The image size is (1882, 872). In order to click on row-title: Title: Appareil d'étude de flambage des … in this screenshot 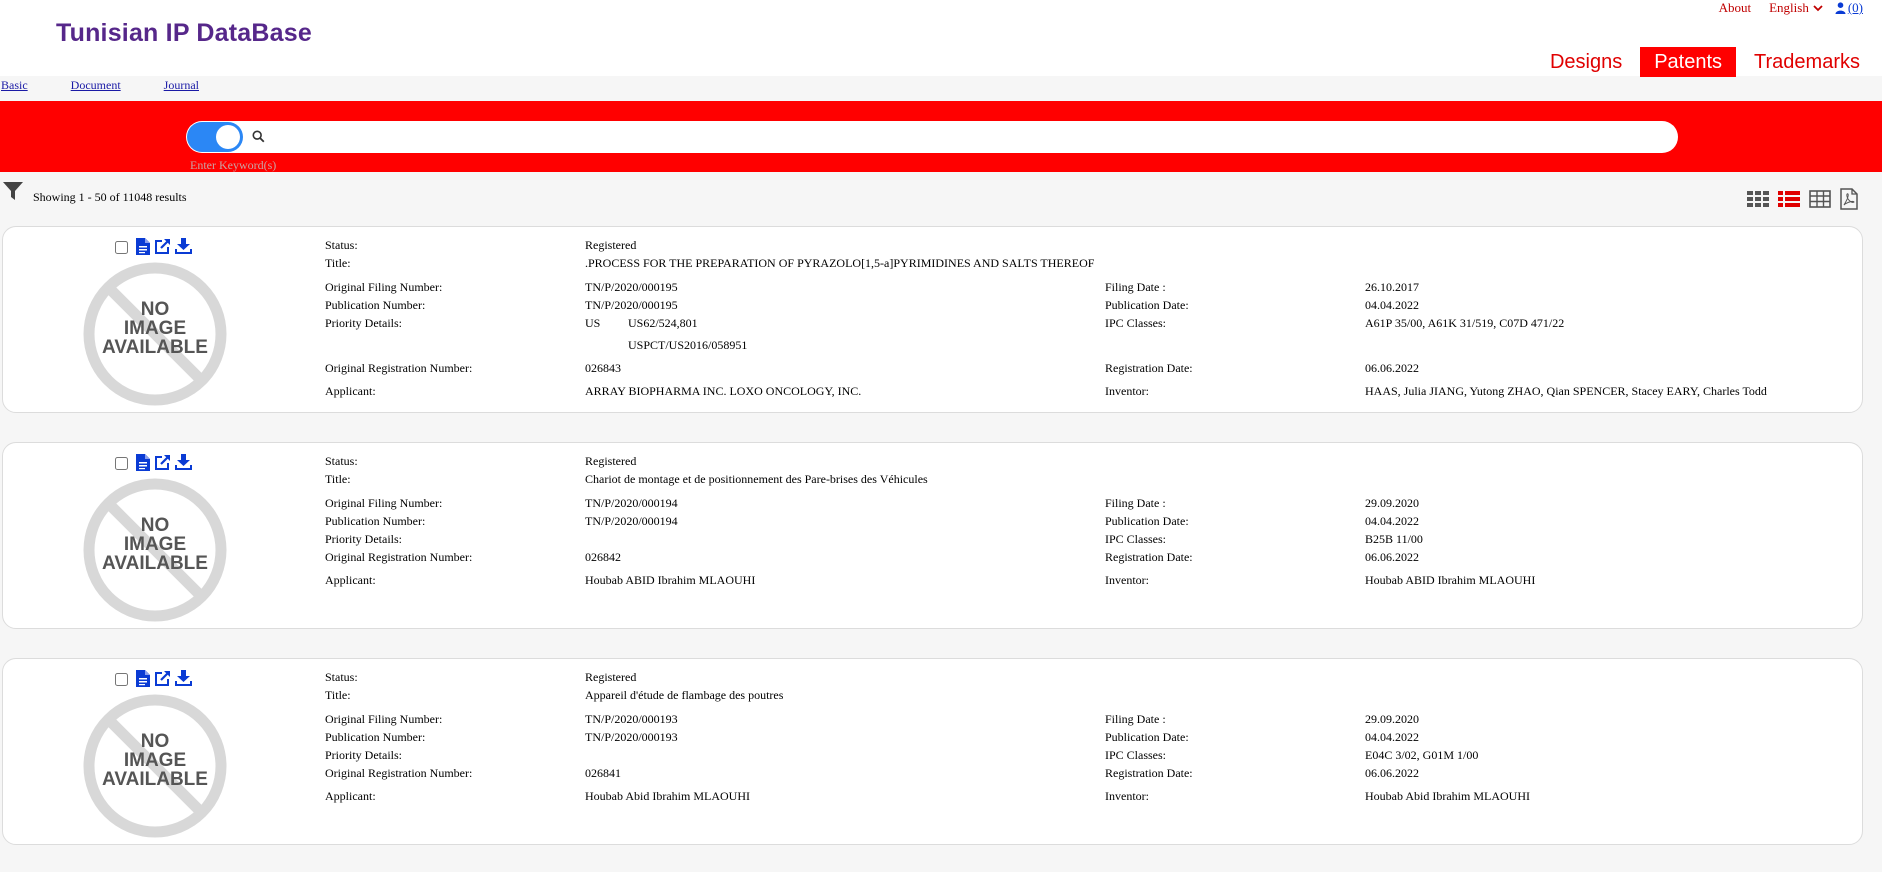, I will do `click(1078, 696)`.